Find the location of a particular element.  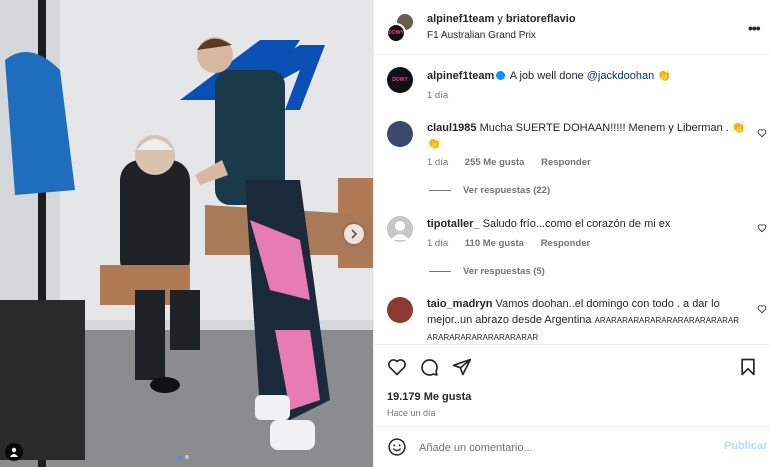

view-replies-label: Ver respuestas (5) is located at coordinates (504, 271).